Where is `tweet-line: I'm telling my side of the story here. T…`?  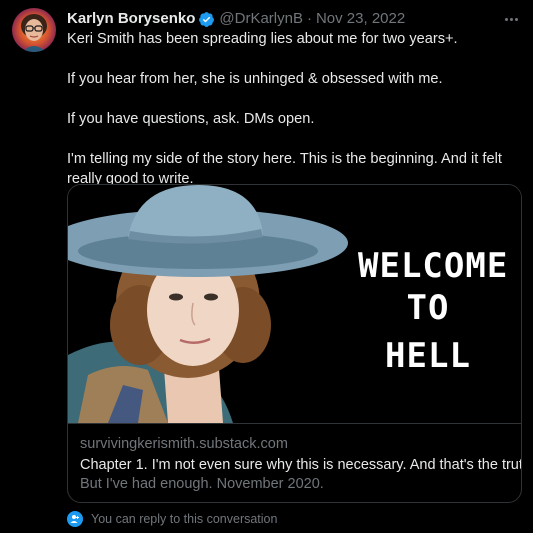 tweet-line: I'm telling my side of the story here. T… is located at coordinates (284, 169).